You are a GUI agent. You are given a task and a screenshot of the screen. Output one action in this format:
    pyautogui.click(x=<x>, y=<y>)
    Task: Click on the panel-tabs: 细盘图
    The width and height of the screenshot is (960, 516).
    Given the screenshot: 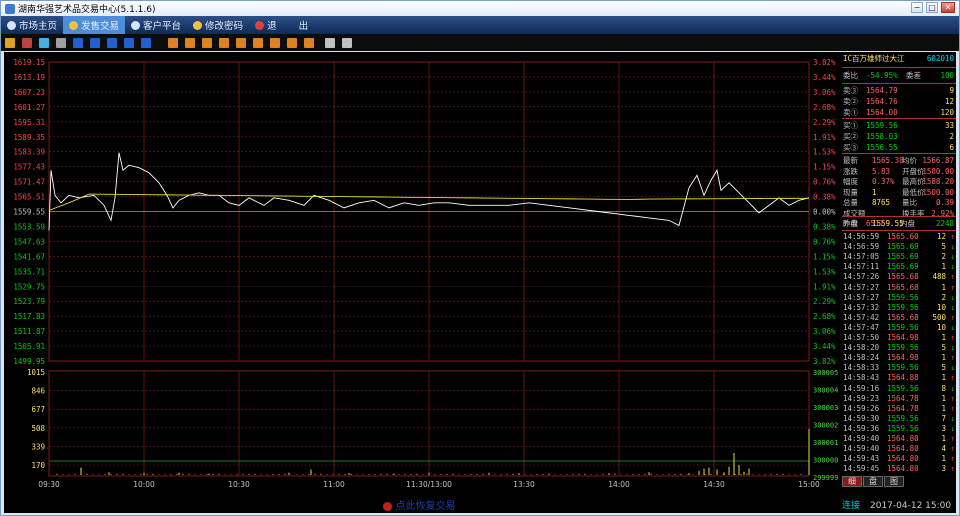 What is the action you would take?
    pyautogui.click(x=899, y=482)
    